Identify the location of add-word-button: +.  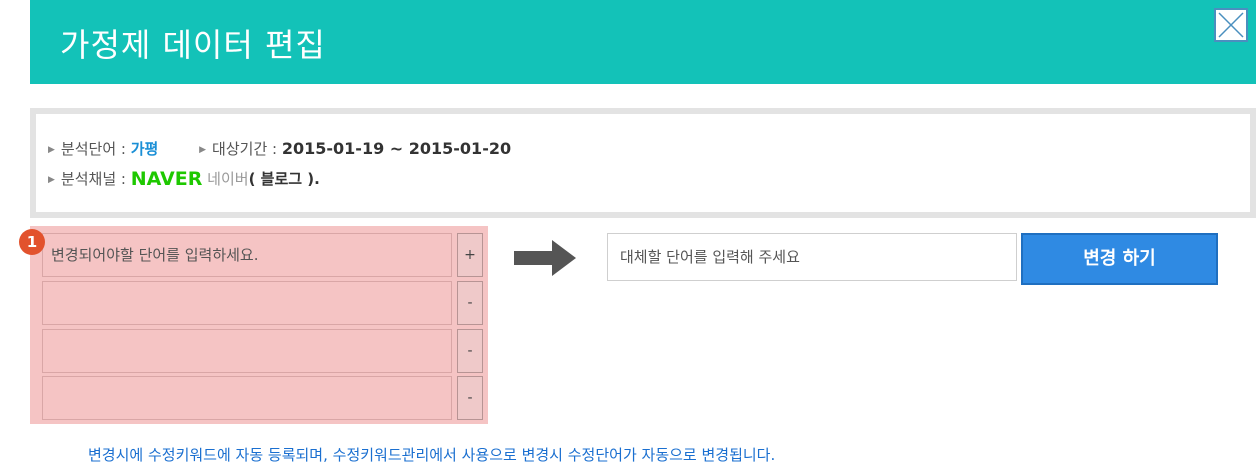
(470, 255).